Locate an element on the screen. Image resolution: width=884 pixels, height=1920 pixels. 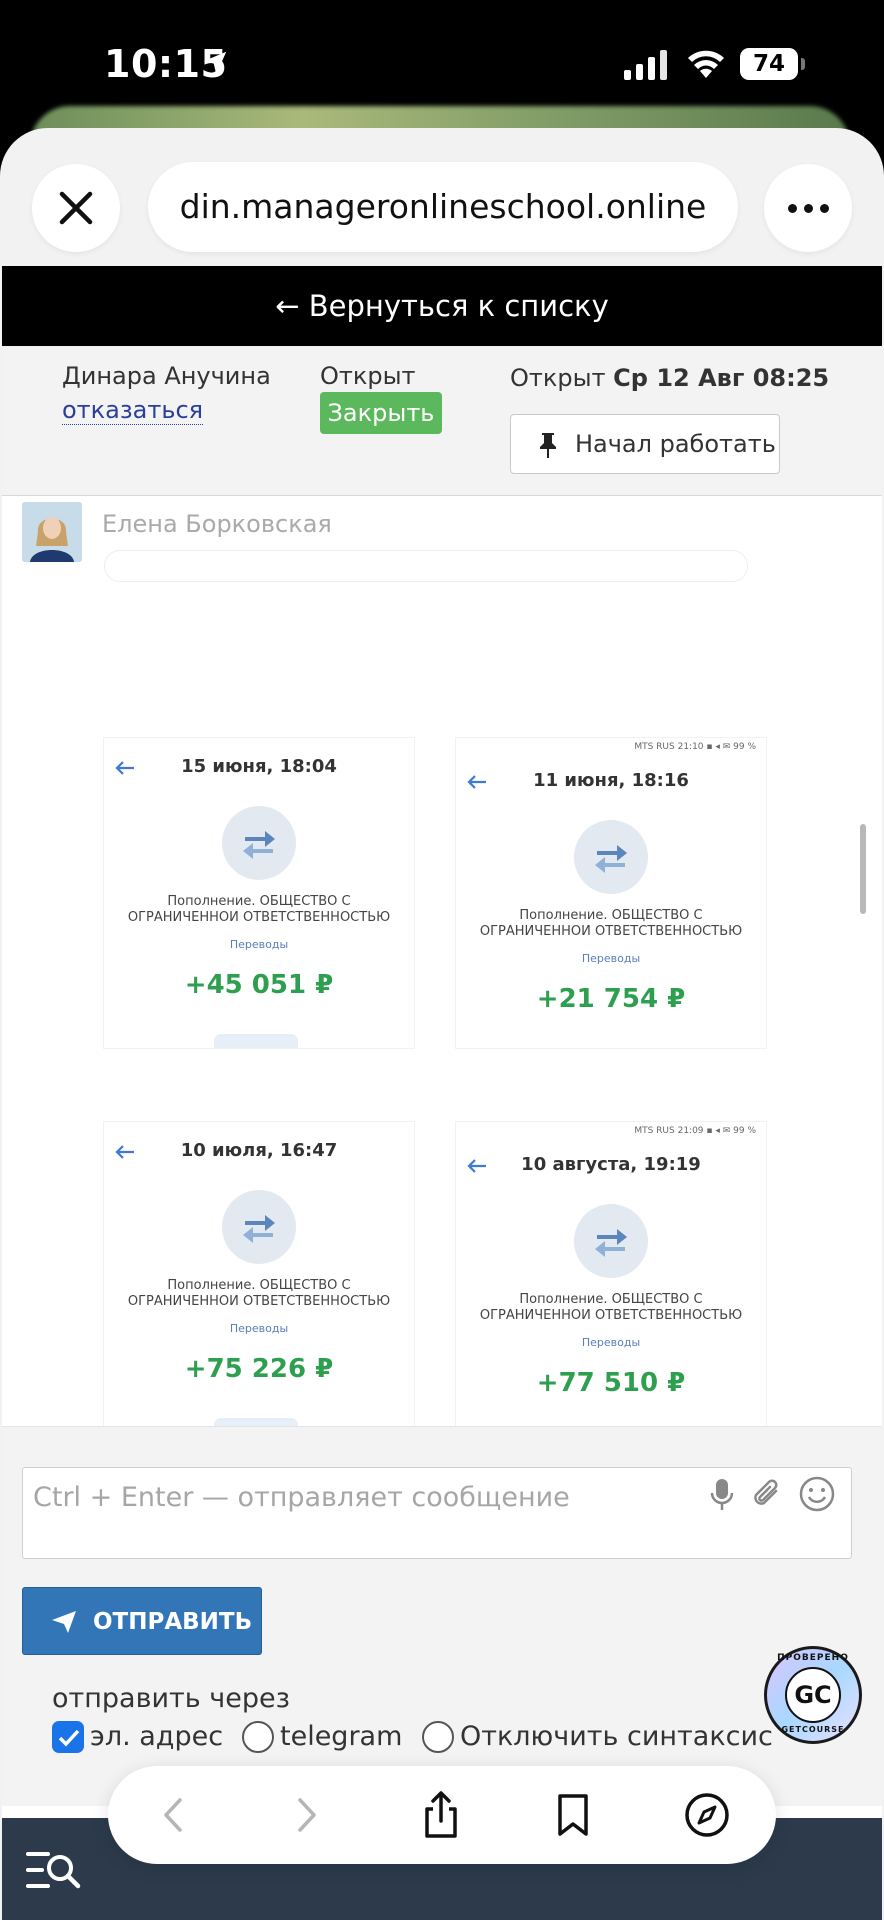
transfer-date: 15 июня, 18:04 is located at coordinates (259, 766).